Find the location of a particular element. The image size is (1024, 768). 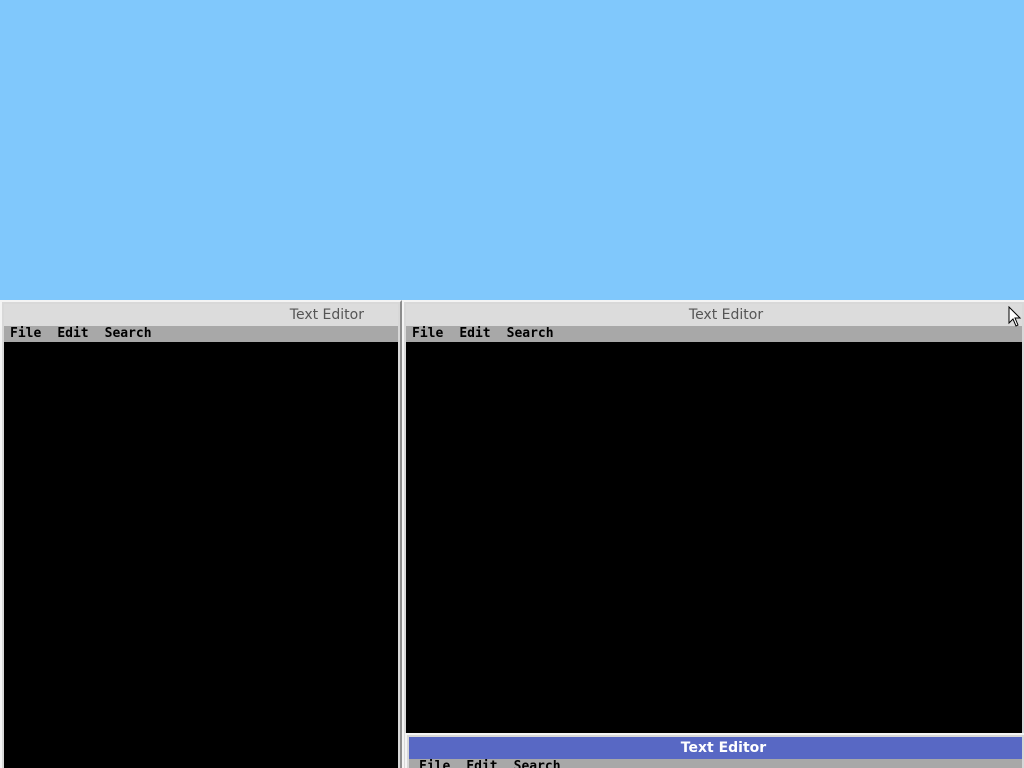

text-editor-window-3: Text Editor File Edit Search is located at coordinates (714, 750).